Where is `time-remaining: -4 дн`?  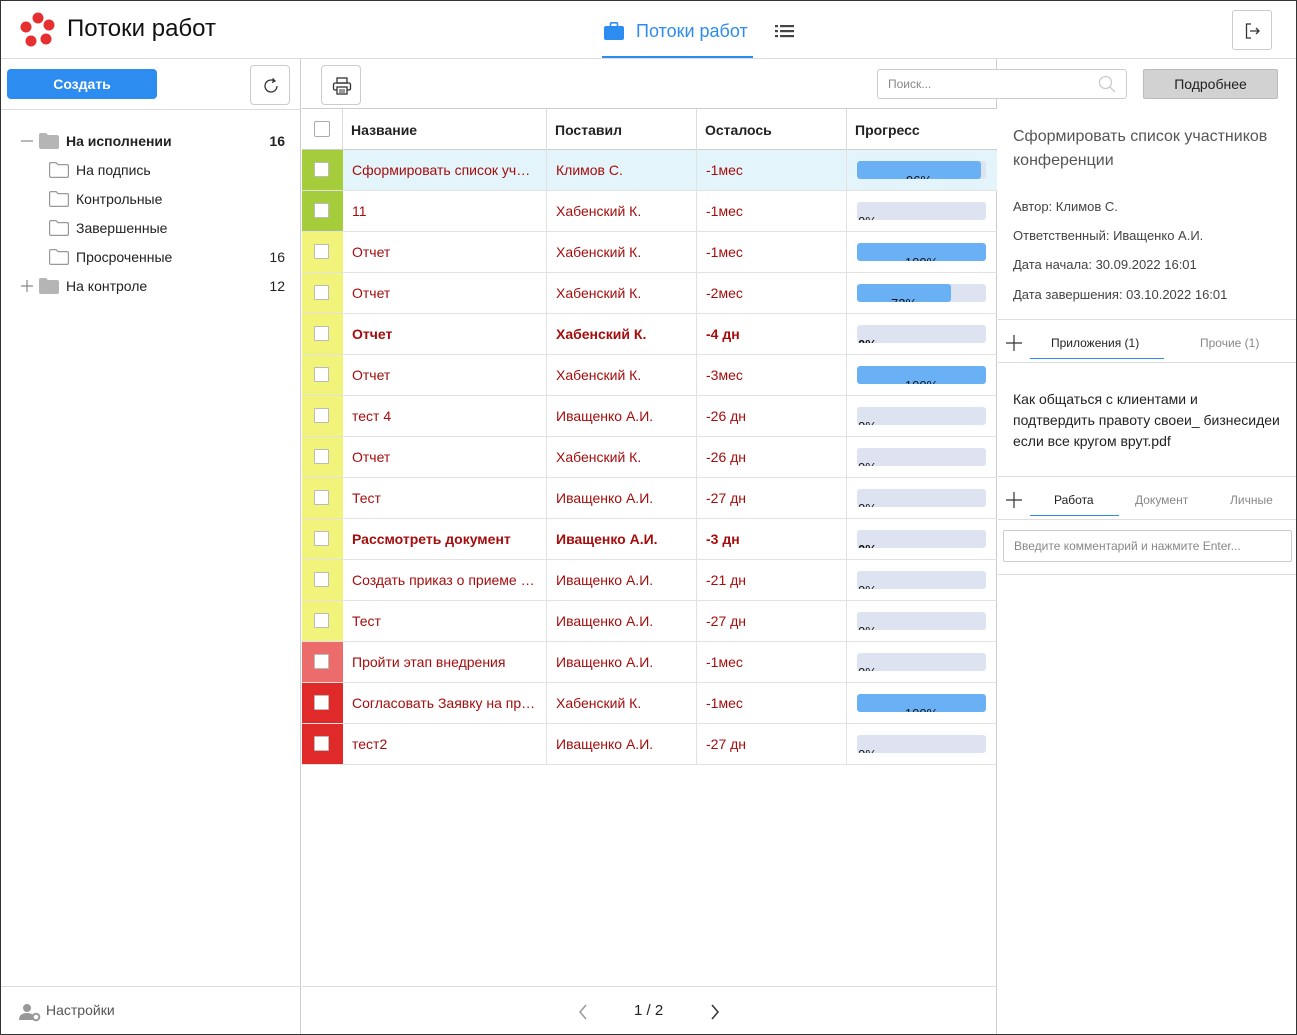 time-remaining: -4 дн is located at coordinates (723, 334).